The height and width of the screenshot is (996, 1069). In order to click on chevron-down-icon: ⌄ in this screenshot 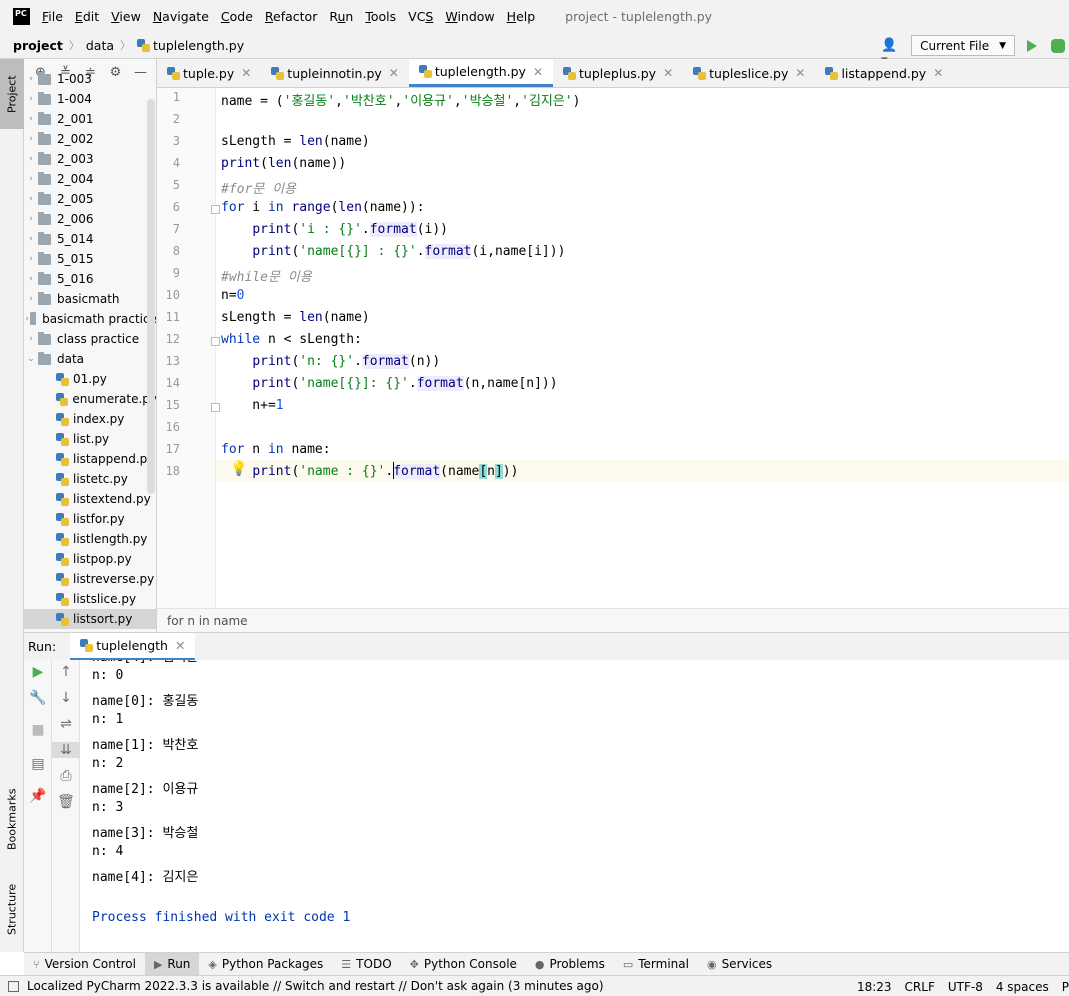, I will do `click(31, 359)`.